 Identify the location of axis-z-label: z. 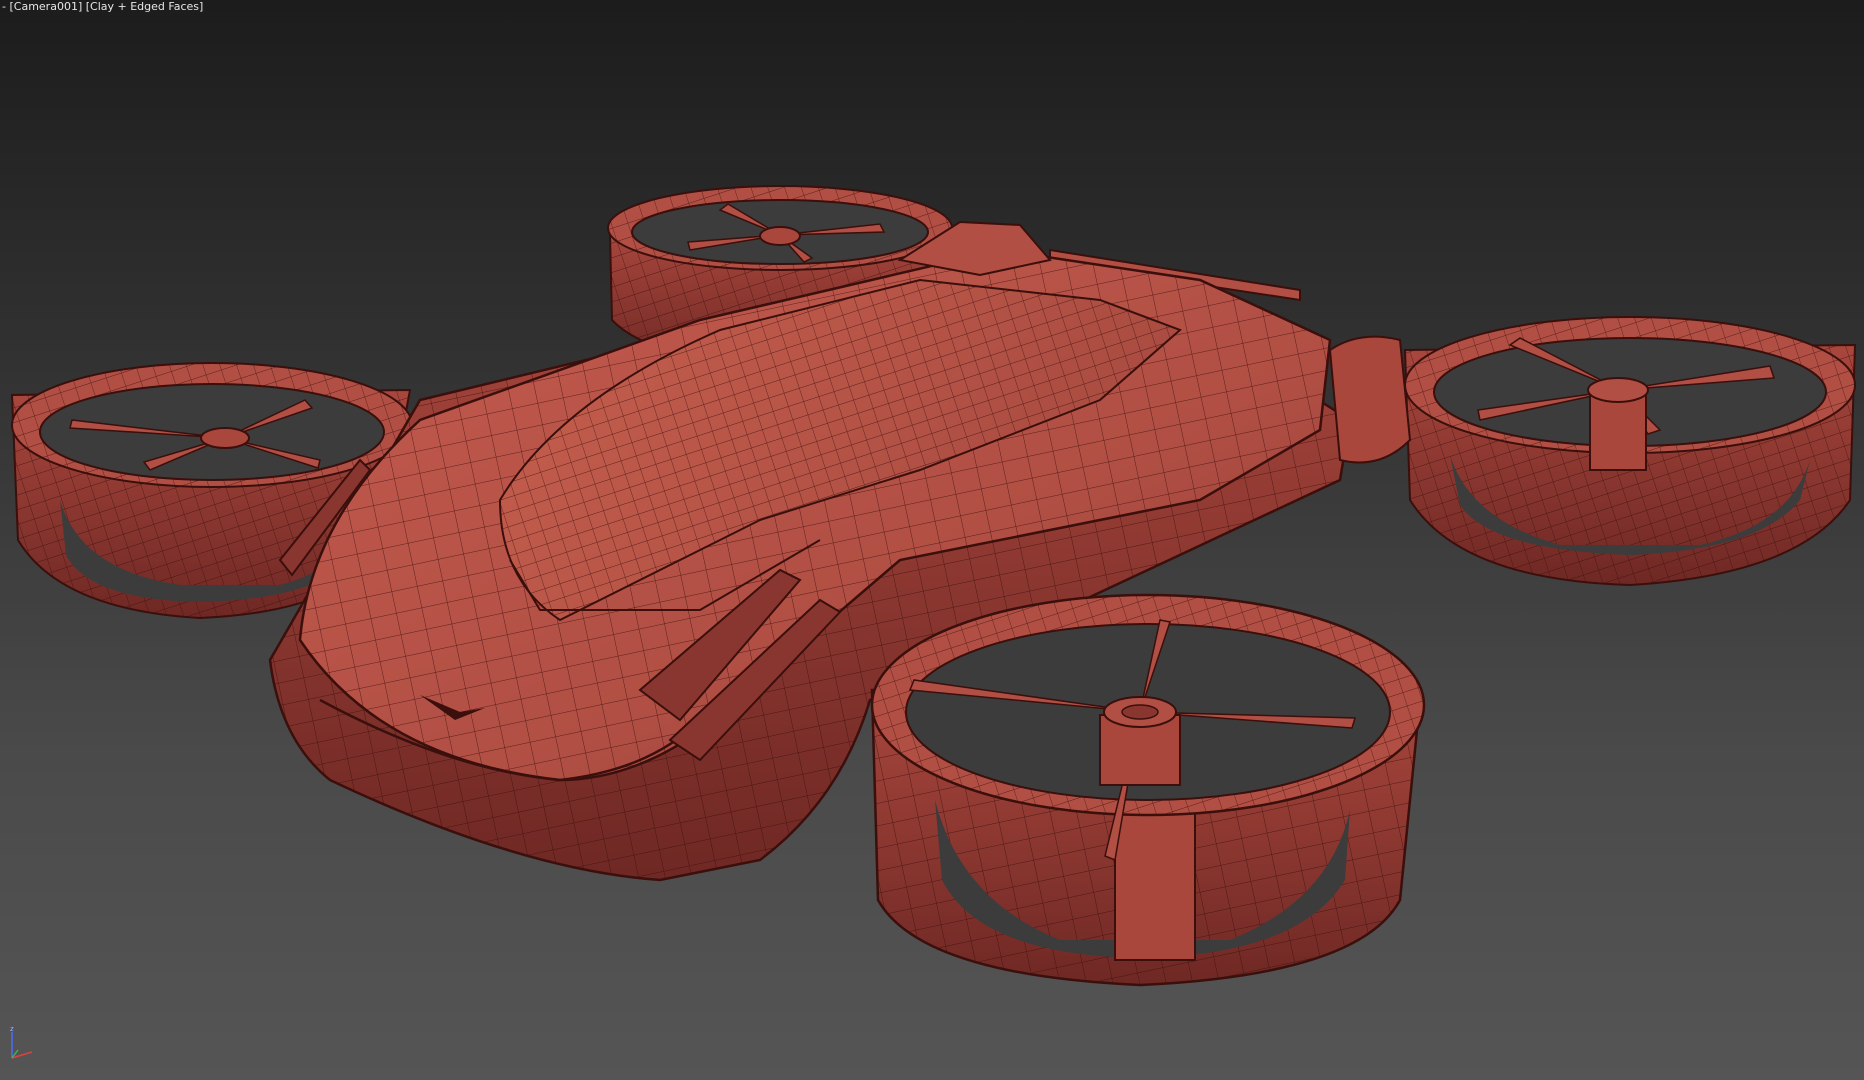
(12, 1029).